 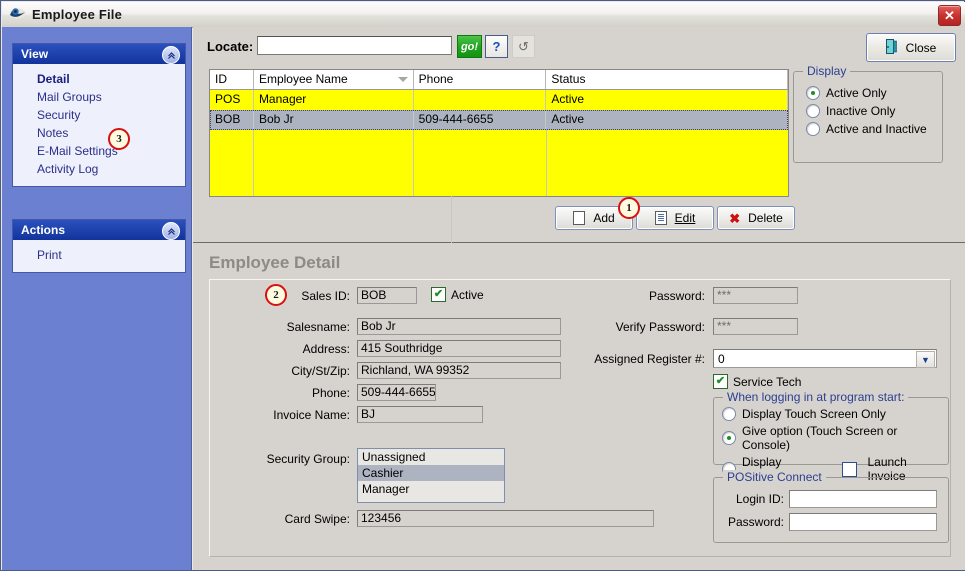 I want to click on address-field: 415 Southridge, so click(x=459, y=348).